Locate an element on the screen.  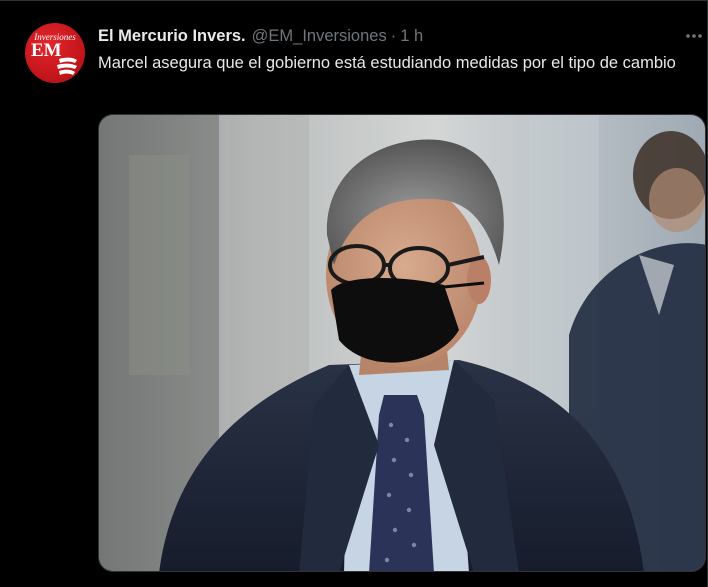
more-horizontal-icon is located at coordinates (694, 36).